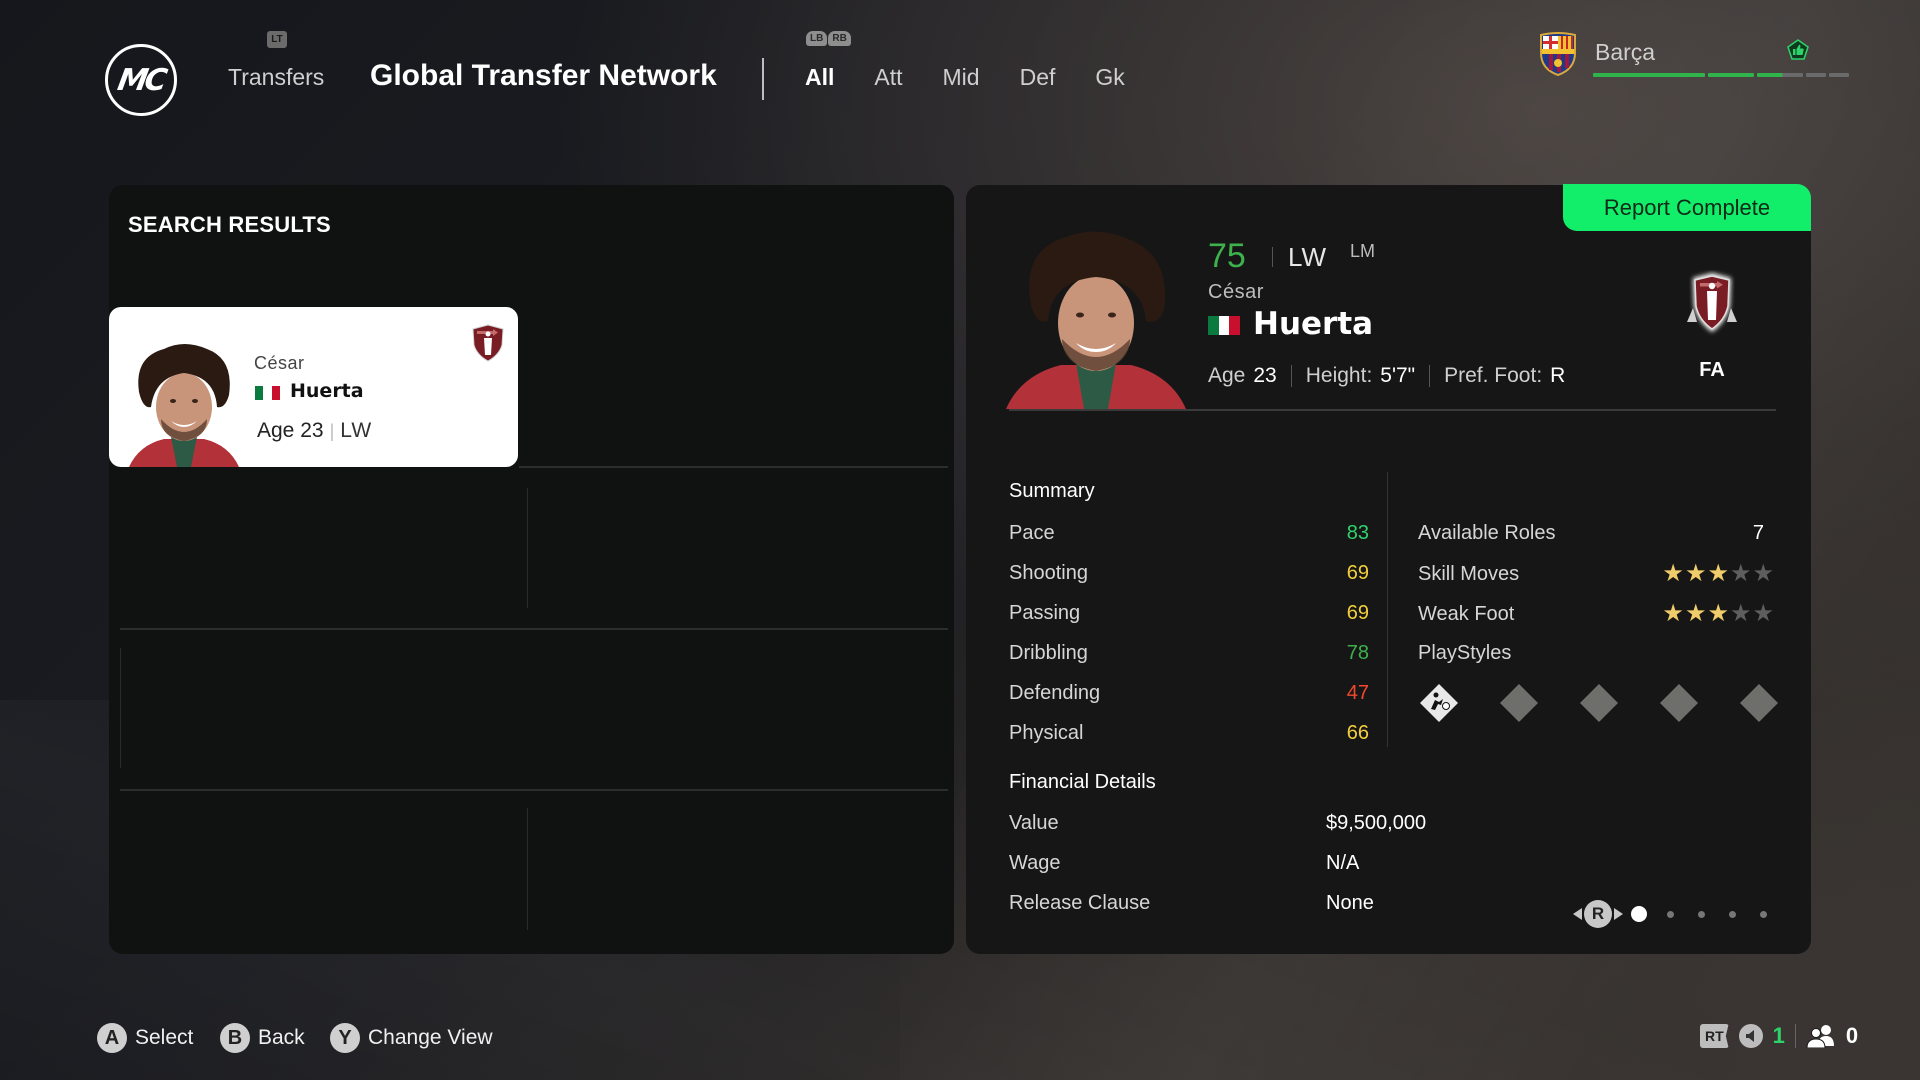  I want to click on stat-row-shooting: Shooting 69, so click(1189, 573).